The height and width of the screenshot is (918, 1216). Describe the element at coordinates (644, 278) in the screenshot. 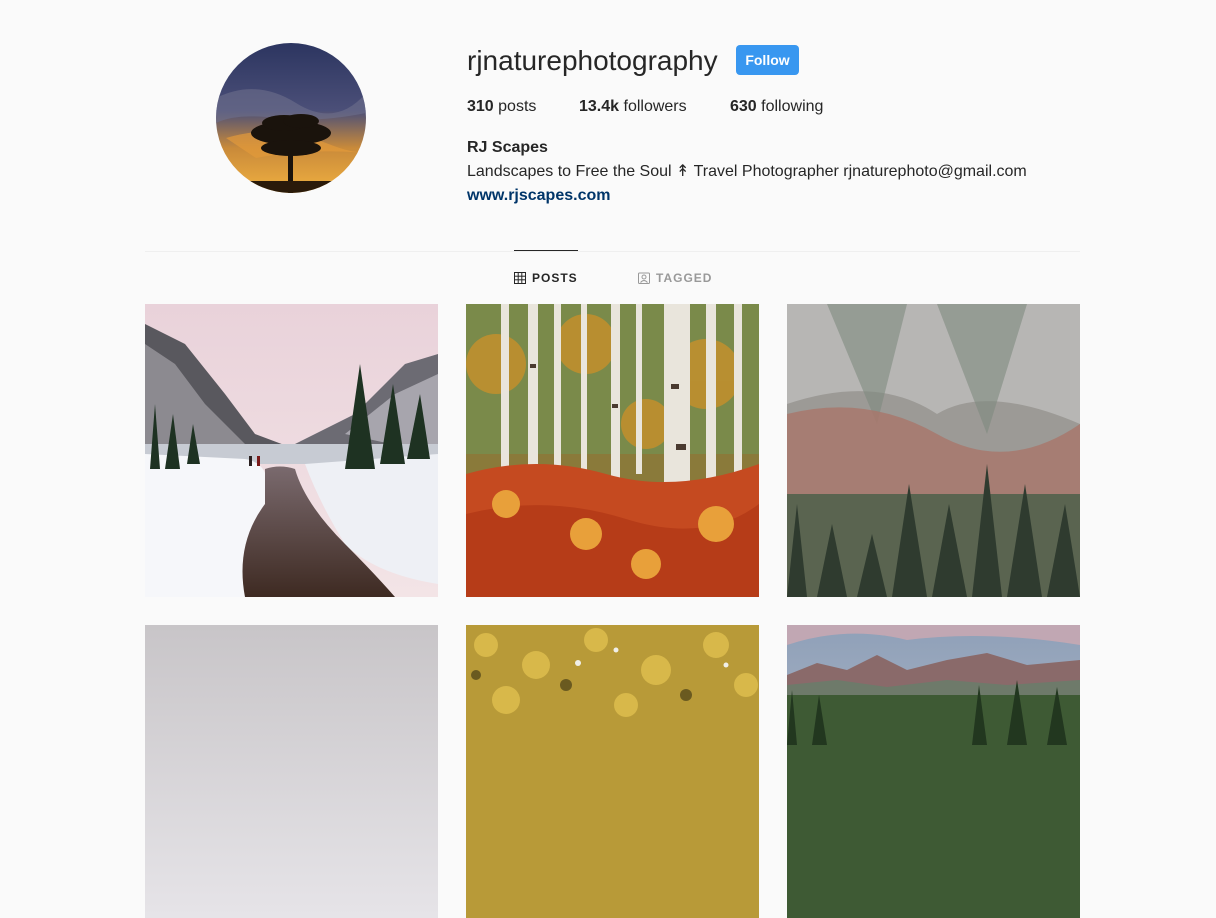

I see `tagged-icon` at that location.